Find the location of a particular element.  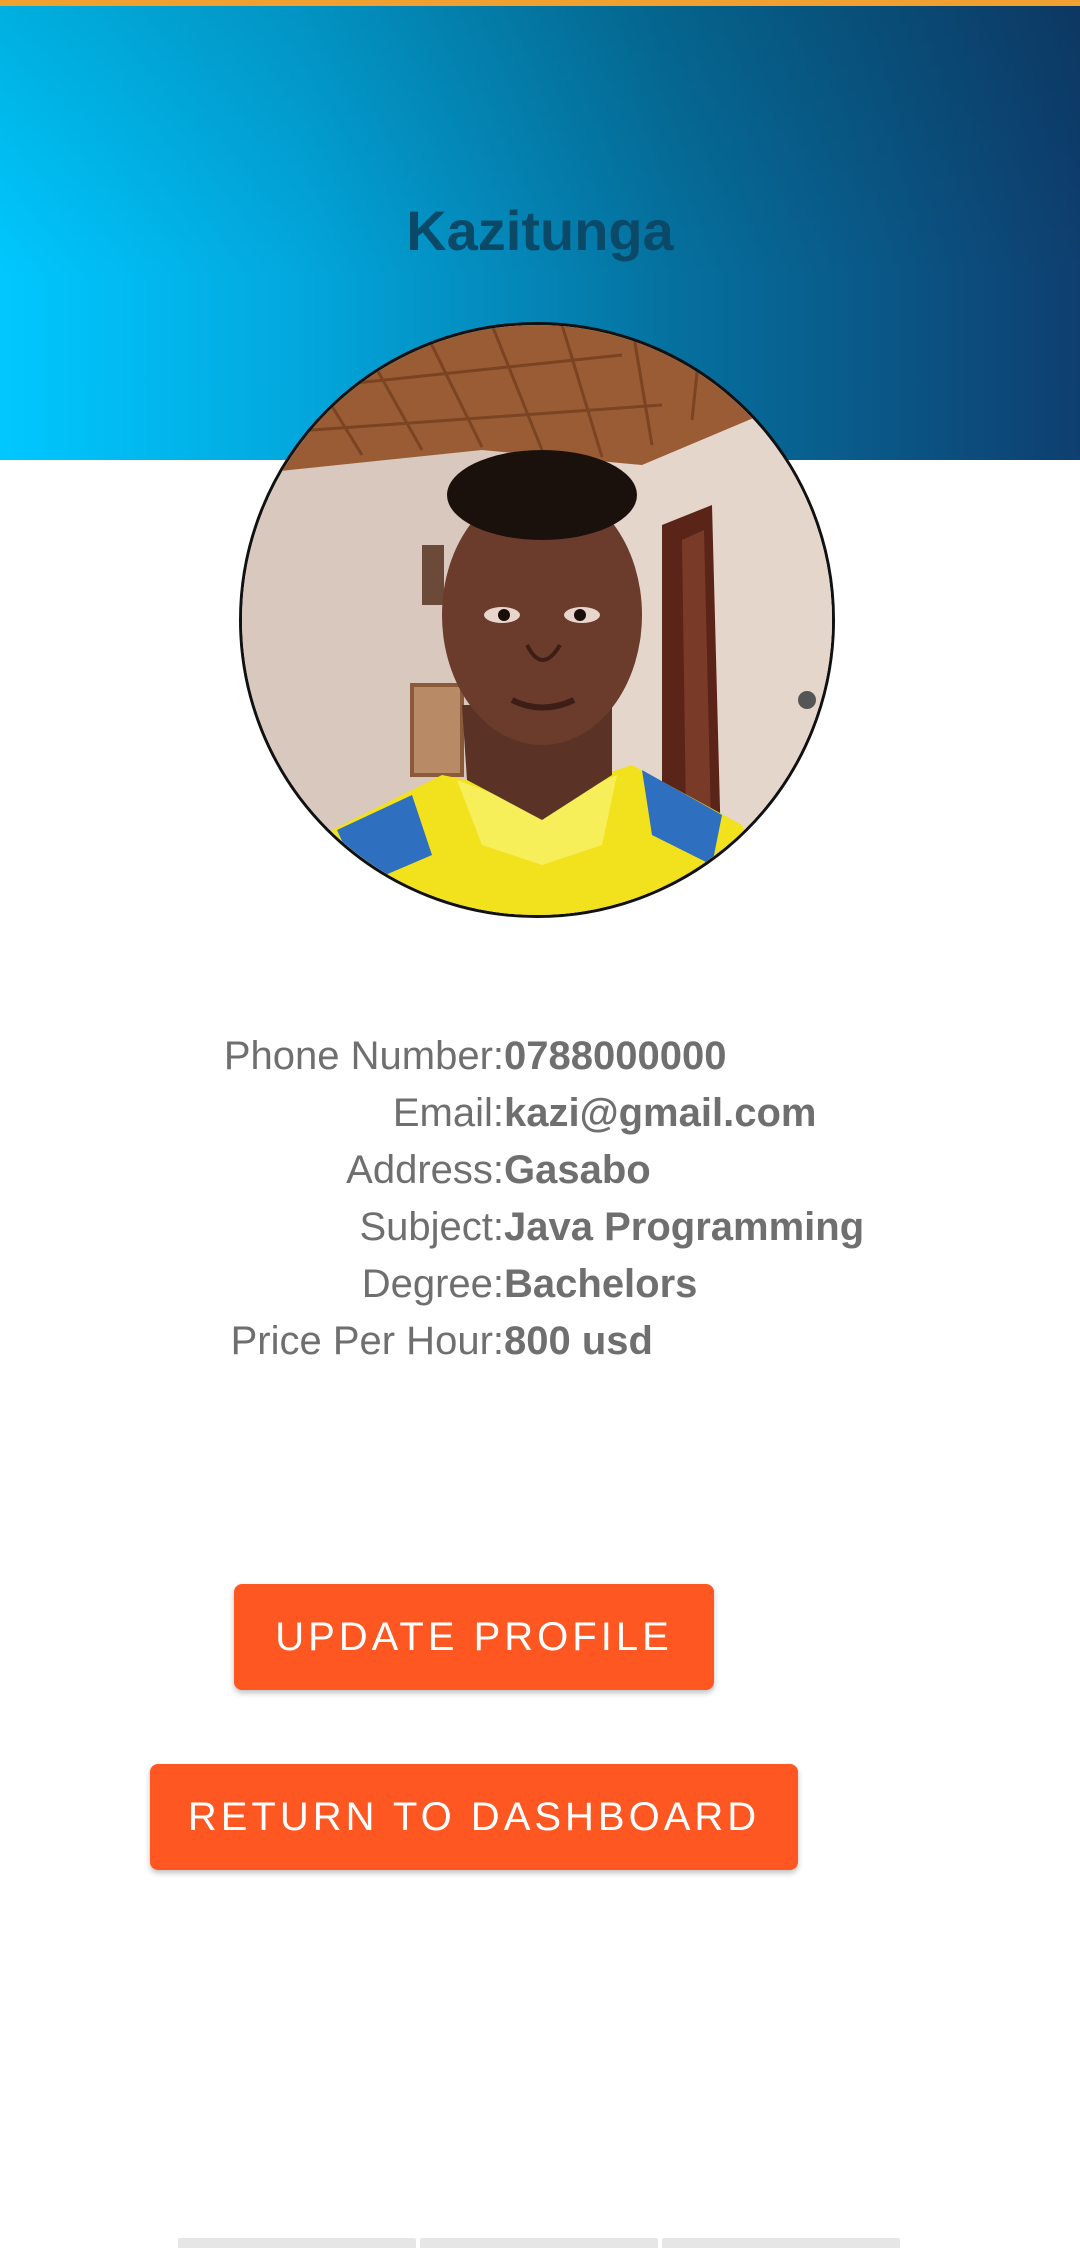

profile-name: Kazitunga is located at coordinates (540, 230).